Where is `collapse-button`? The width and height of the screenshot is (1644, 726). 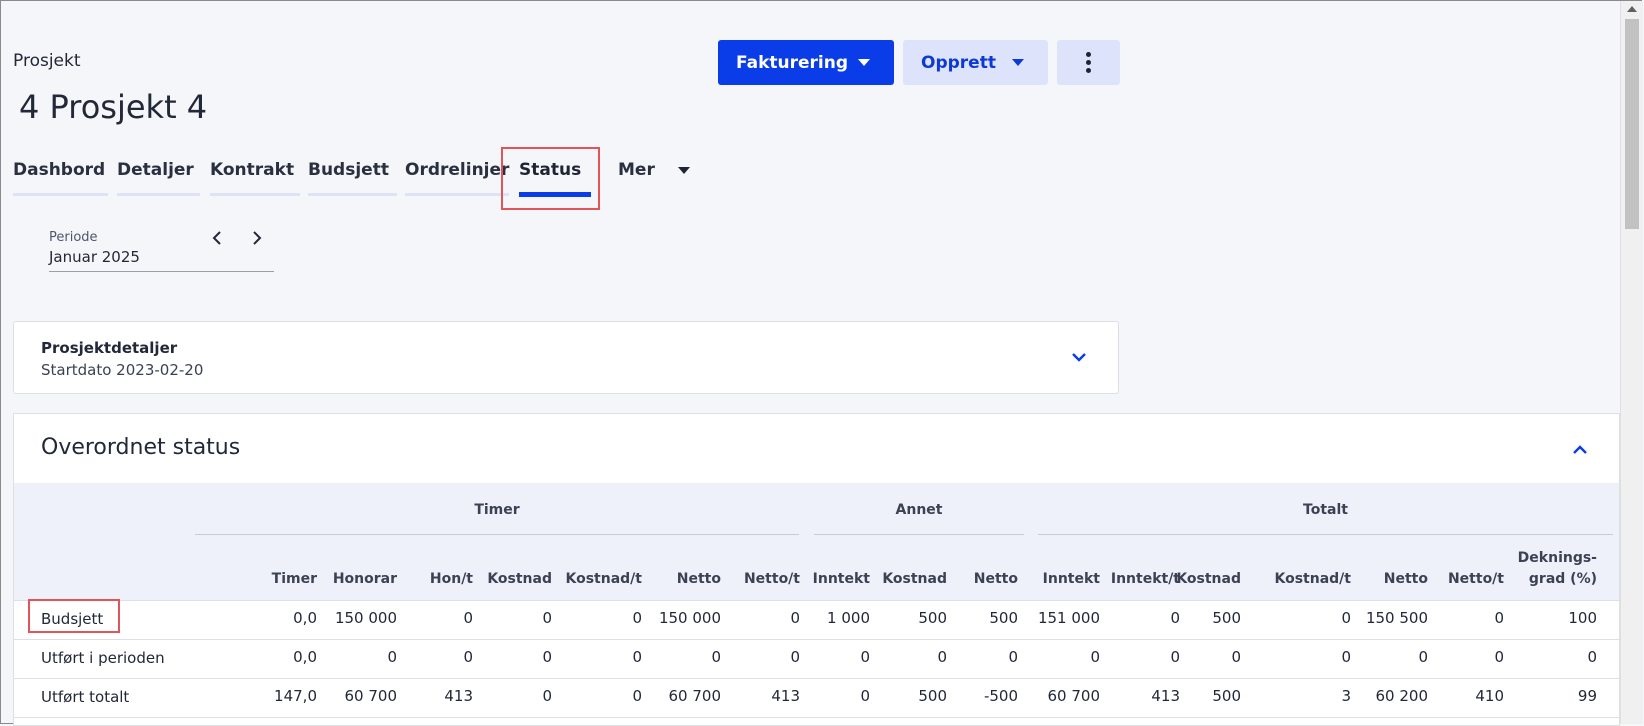 collapse-button is located at coordinates (1580, 451).